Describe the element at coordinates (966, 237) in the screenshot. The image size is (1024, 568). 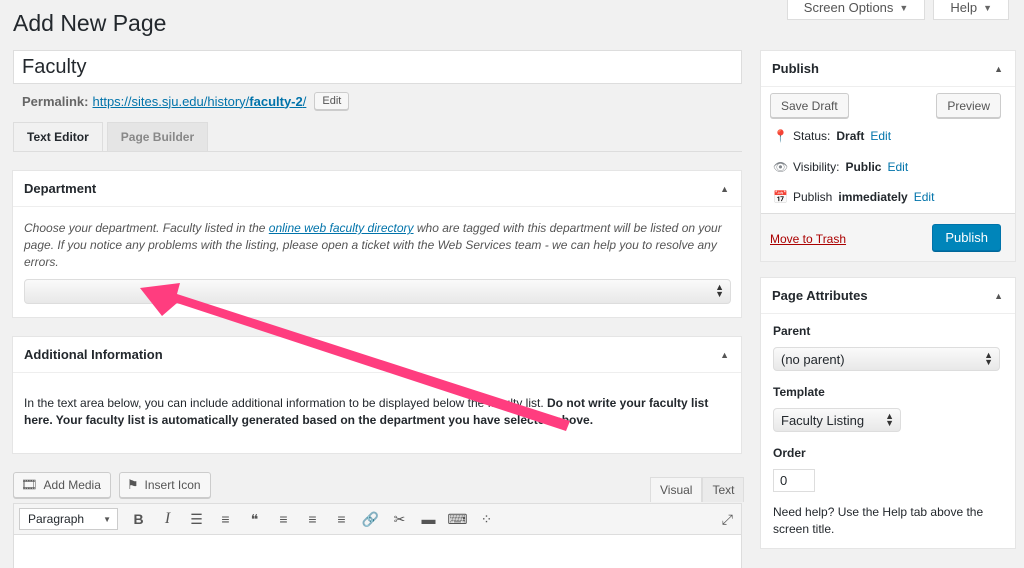
I see `publish-button: Publish` at that location.